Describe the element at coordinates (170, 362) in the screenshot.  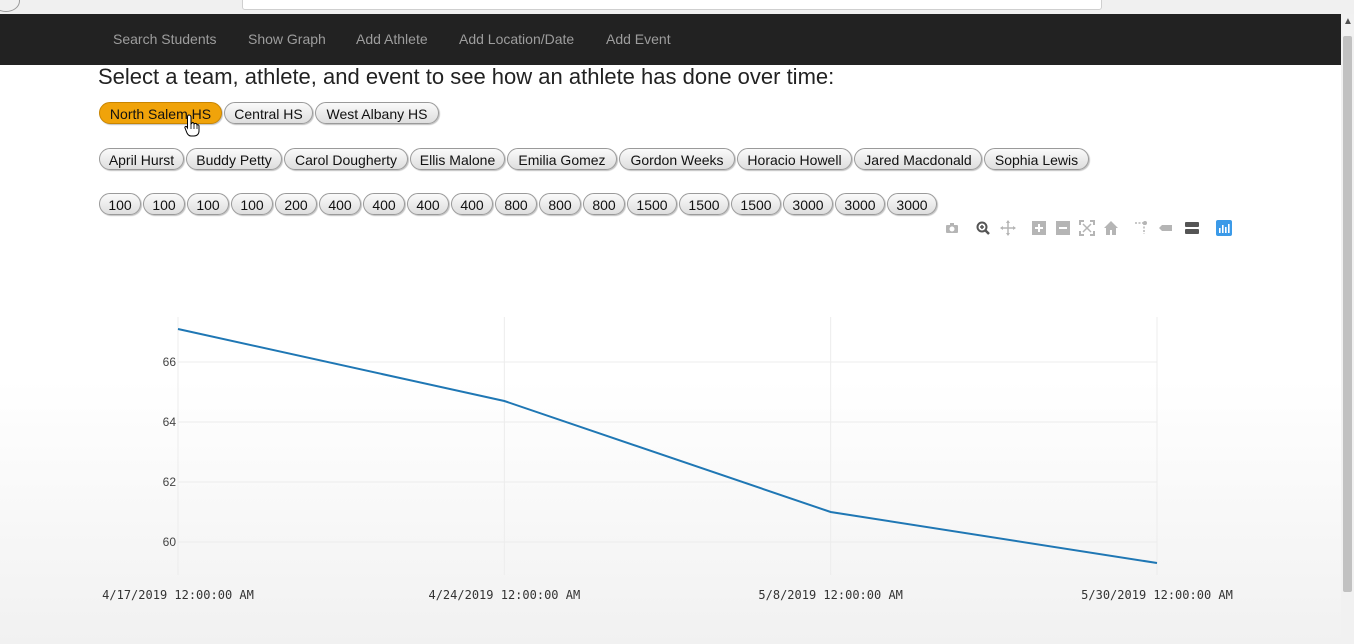
I see `y-tick-label: 66` at that location.